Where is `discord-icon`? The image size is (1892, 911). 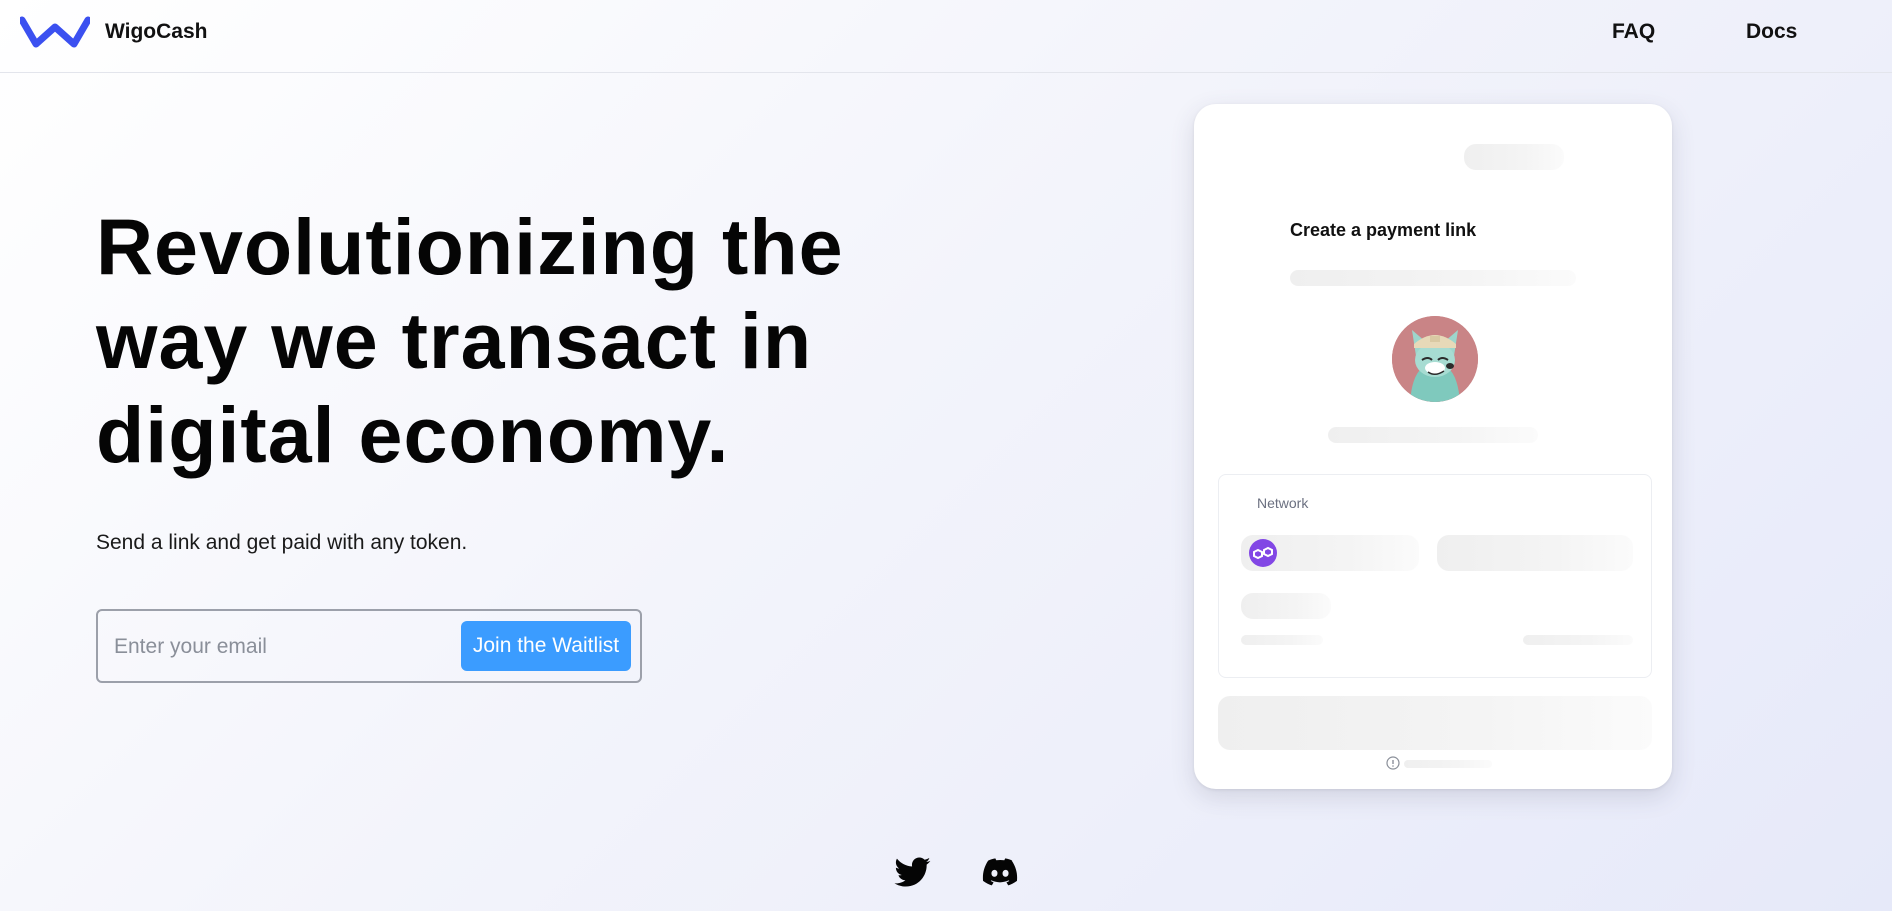 discord-icon is located at coordinates (1000, 872).